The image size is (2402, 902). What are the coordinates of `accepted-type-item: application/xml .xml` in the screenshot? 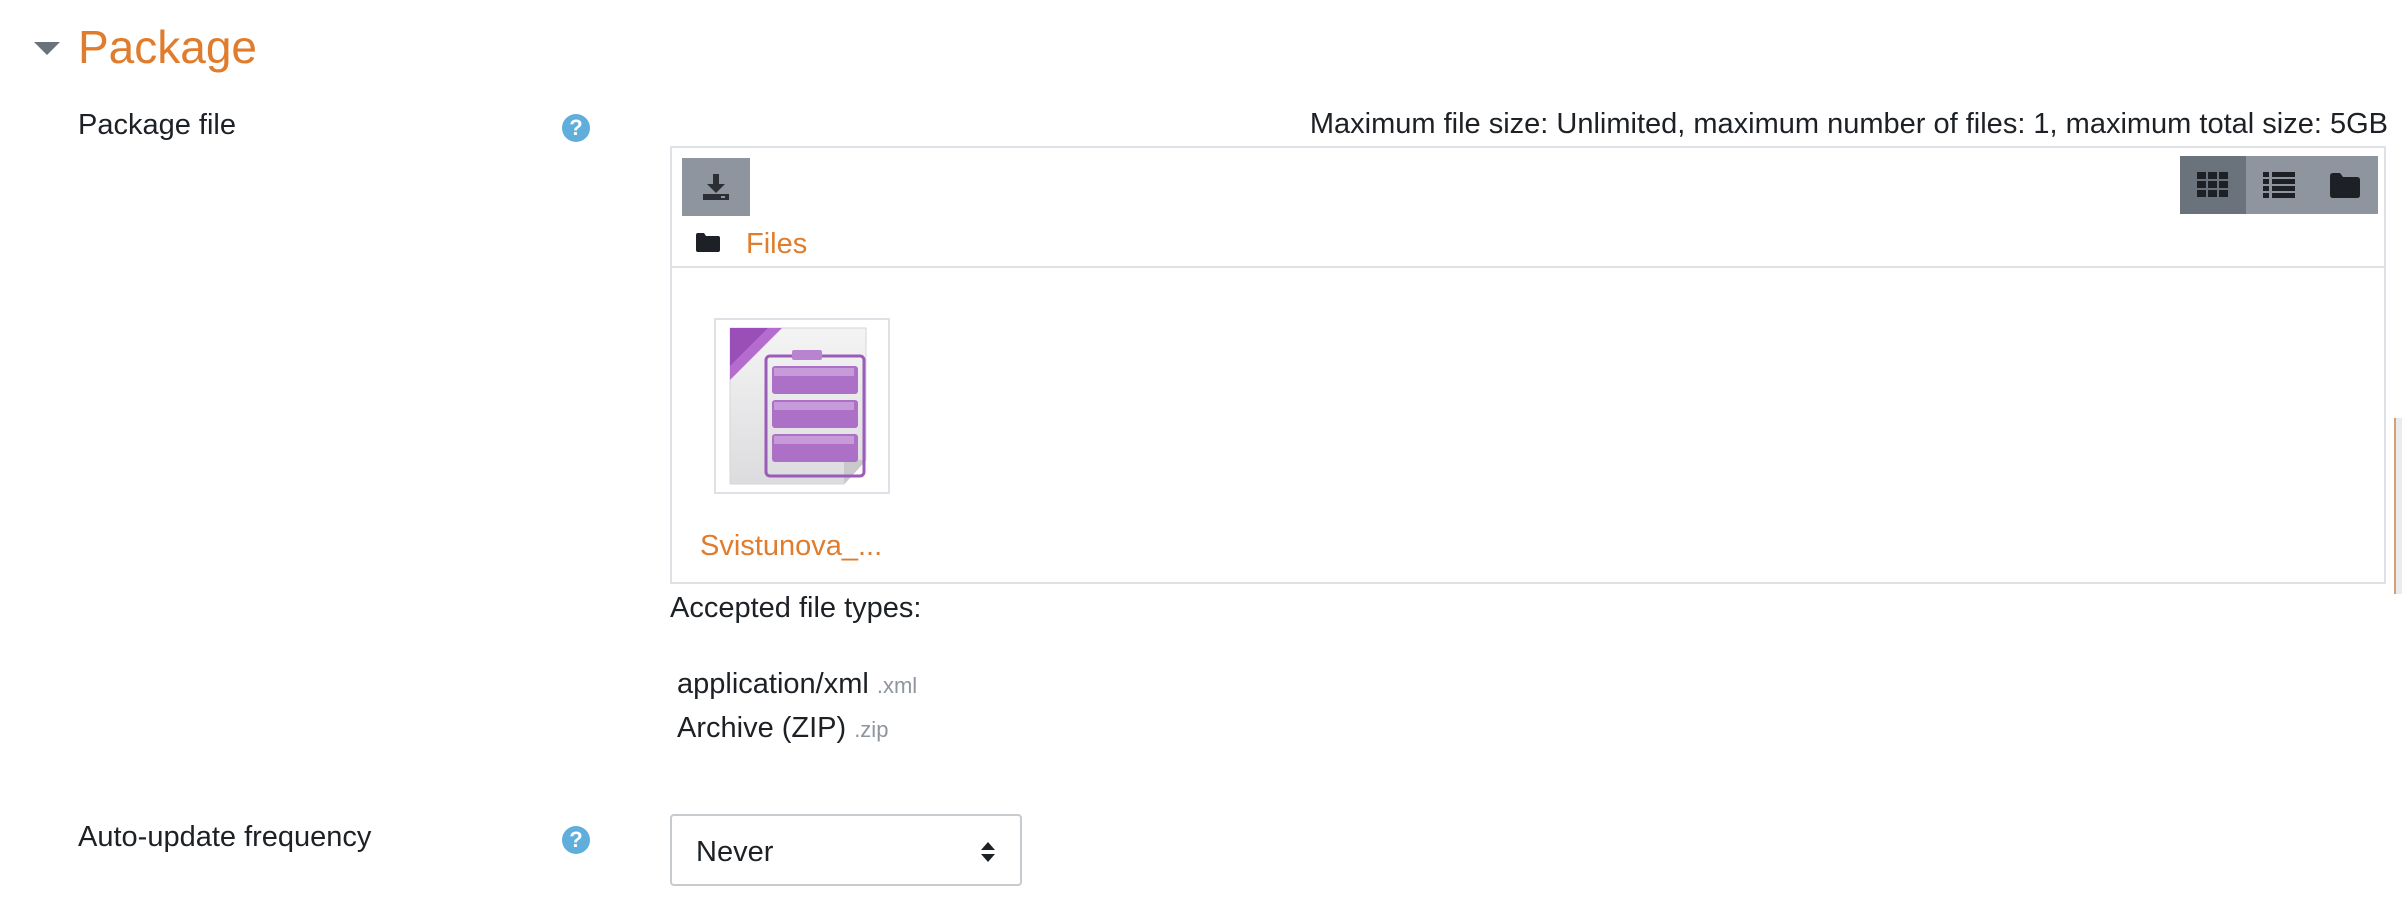 It's located at (797, 684).